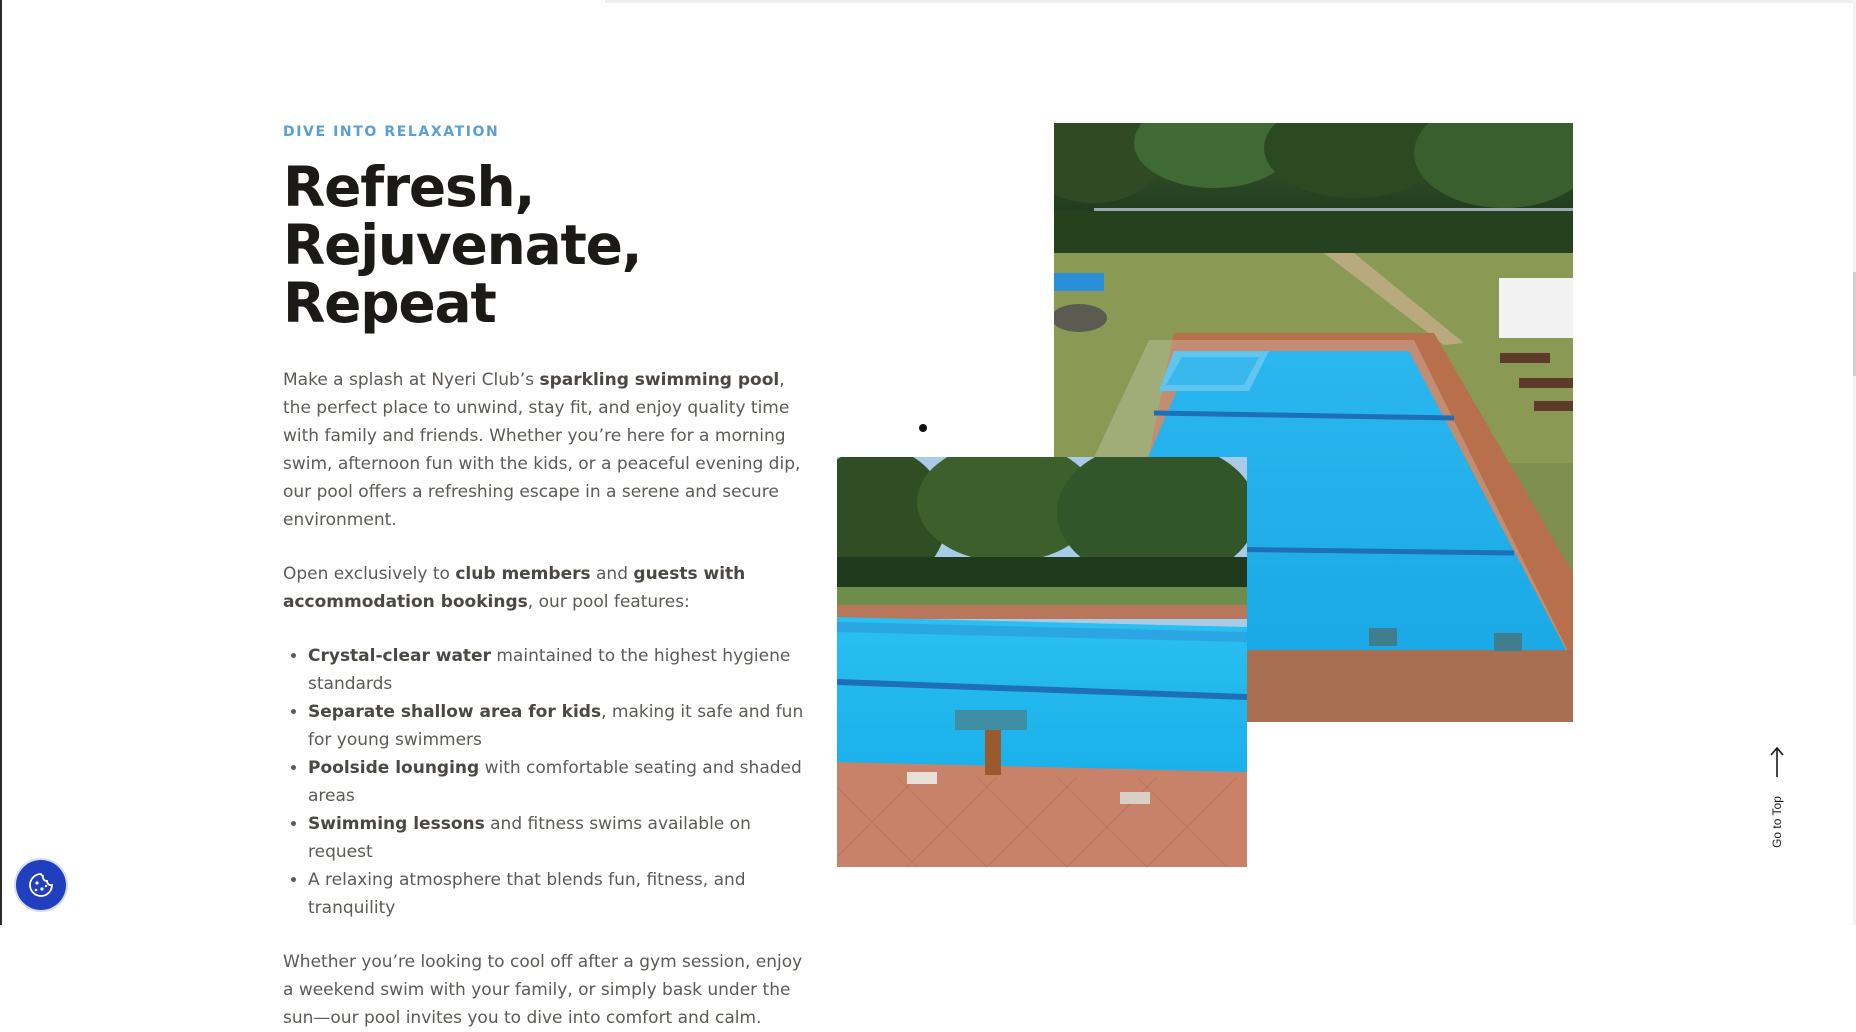 The image size is (1856, 1032). I want to click on access-text-e: , our pool features:, so click(608, 602).